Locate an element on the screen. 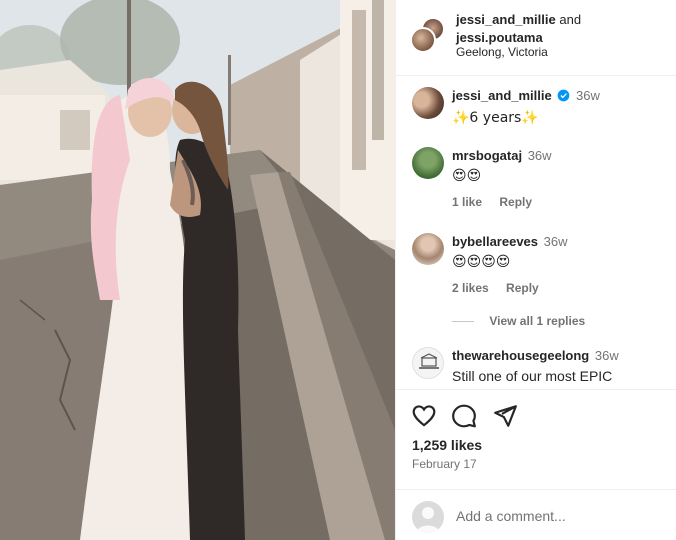  divider is located at coordinates (463, 322).